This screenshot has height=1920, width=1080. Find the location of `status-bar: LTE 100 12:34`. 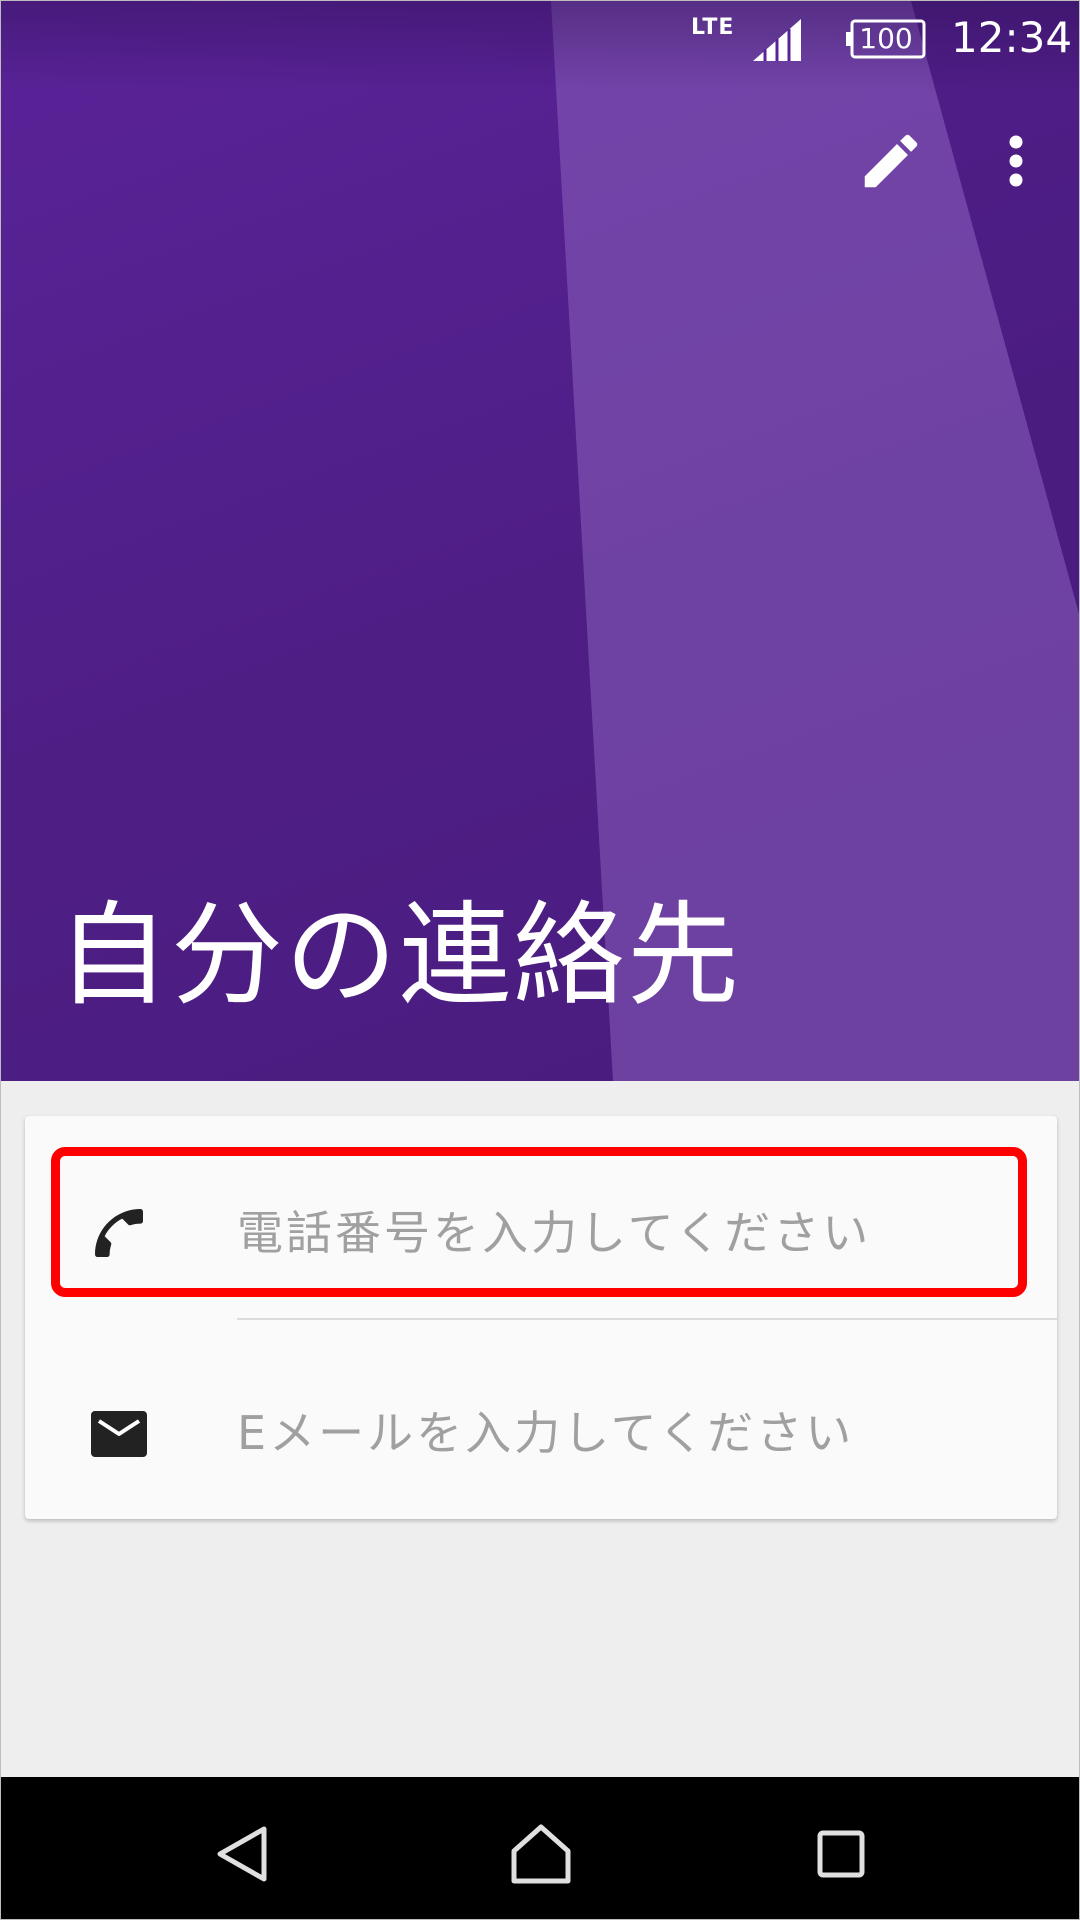

status-bar: LTE 100 12:34 is located at coordinates (540, 38).